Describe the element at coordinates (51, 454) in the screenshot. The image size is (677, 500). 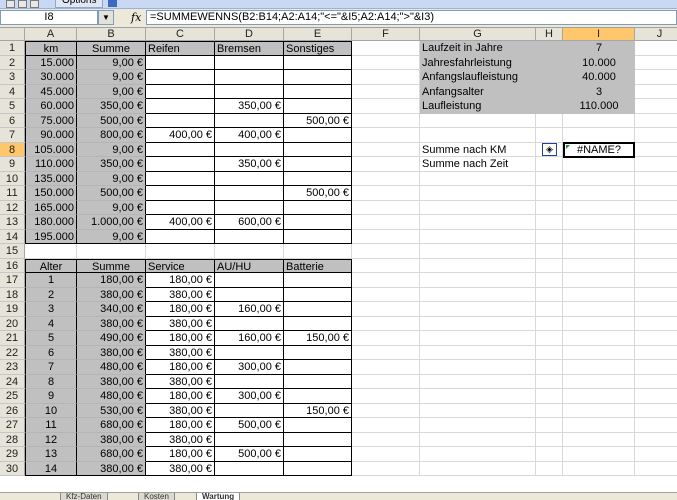
I see `table2-cell: 13` at that location.